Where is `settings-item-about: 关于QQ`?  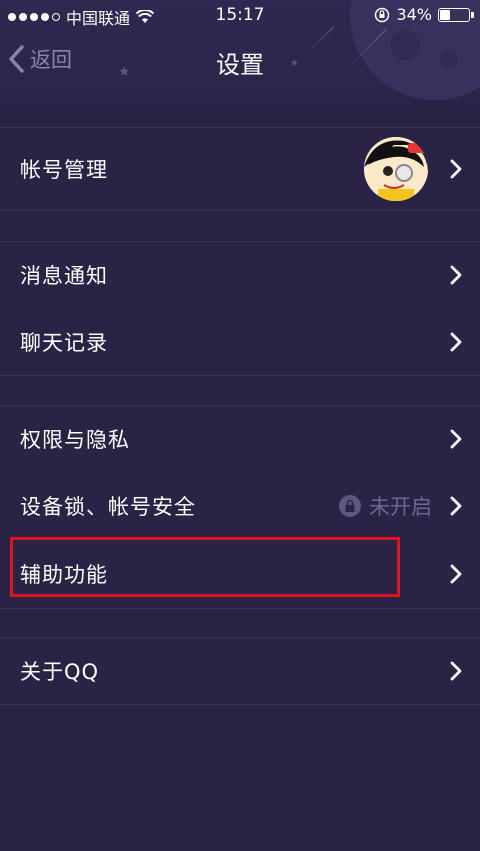
settings-item-about: 关于QQ is located at coordinates (240, 671).